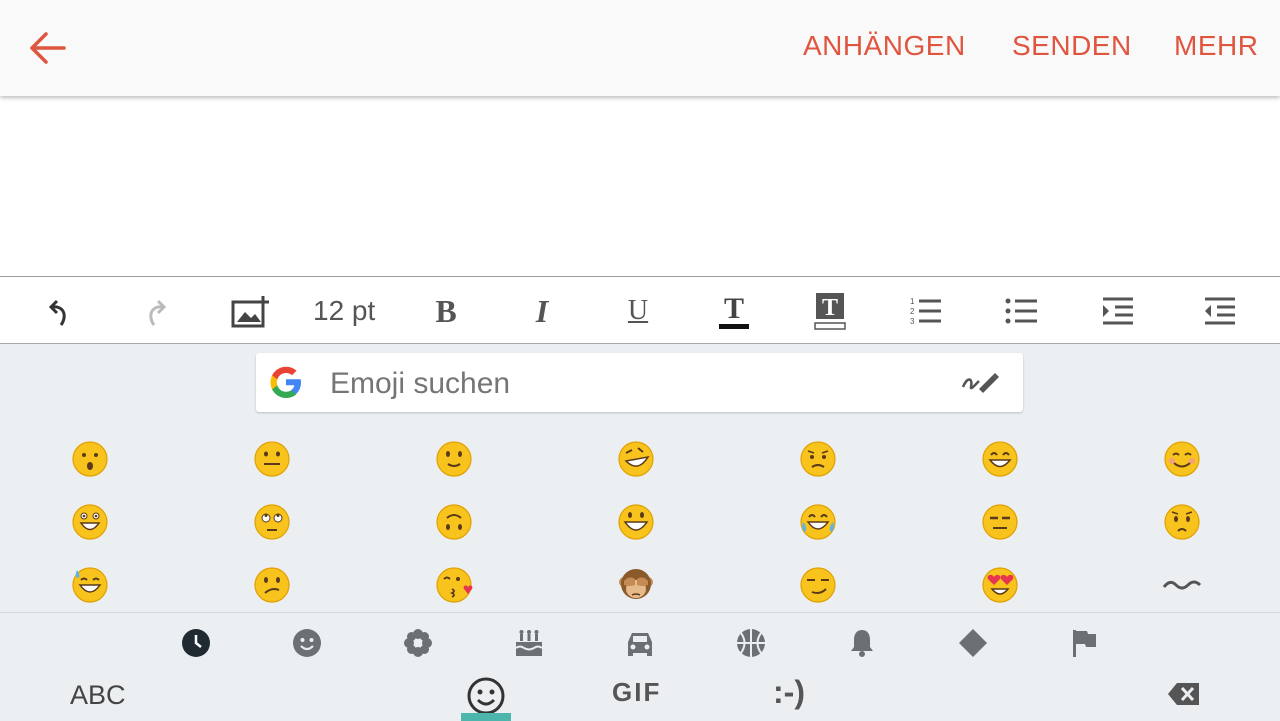 This screenshot has height=721, width=1280. Describe the element at coordinates (155, 311) in the screenshot. I see `redo-icon` at that location.